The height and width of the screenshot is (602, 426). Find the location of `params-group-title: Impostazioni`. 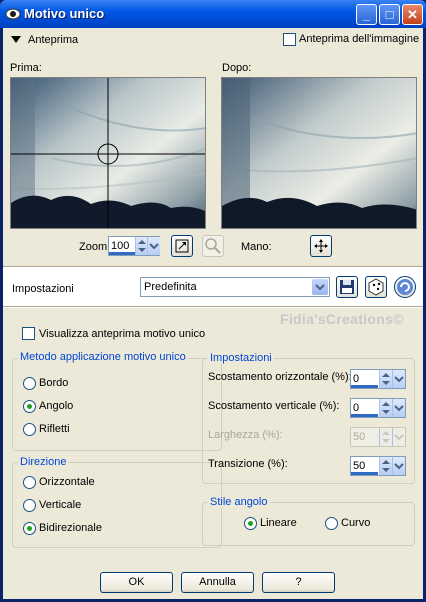

params-group-title: Impostazioni is located at coordinates (241, 358).